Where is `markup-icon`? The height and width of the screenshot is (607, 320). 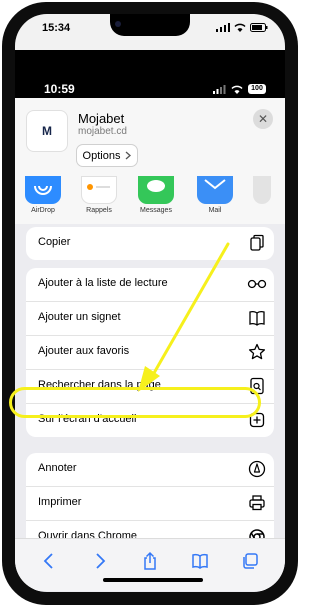 markup-icon is located at coordinates (257, 469).